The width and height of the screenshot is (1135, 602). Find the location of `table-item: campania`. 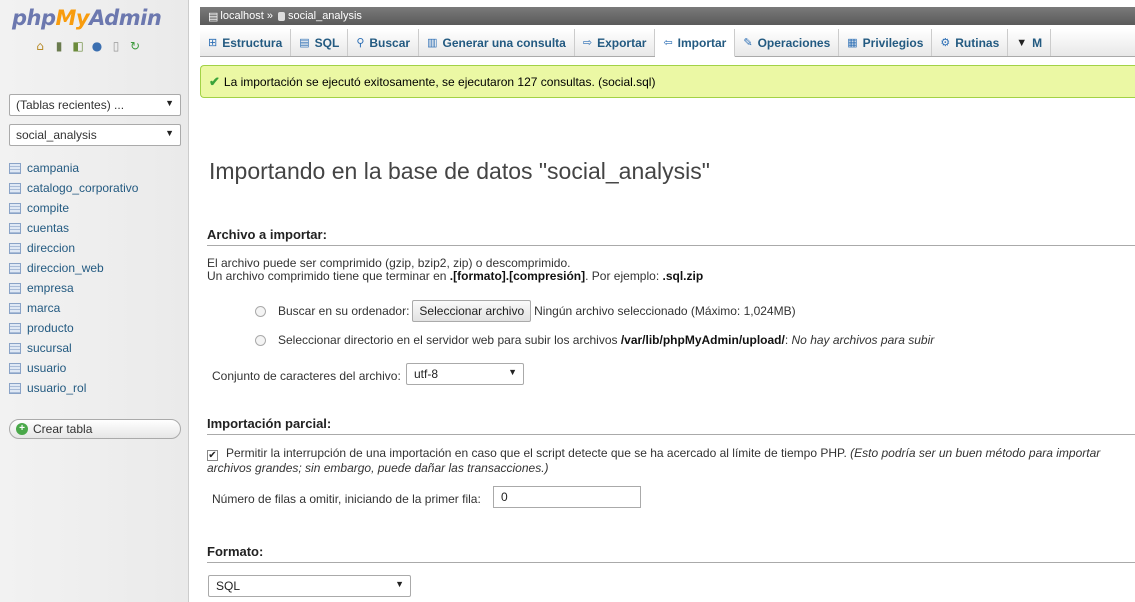

table-item: campania is located at coordinates (73, 168).